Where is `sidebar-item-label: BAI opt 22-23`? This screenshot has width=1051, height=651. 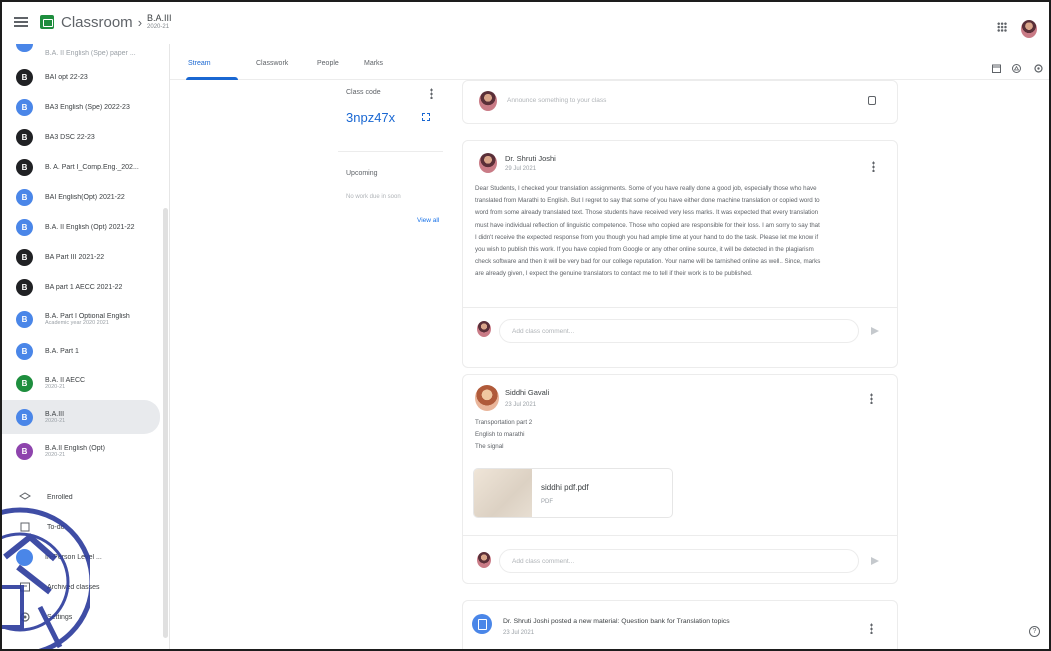 sidebar-item-label: BAI opt 22-23 is located at coordinates (66, 77).